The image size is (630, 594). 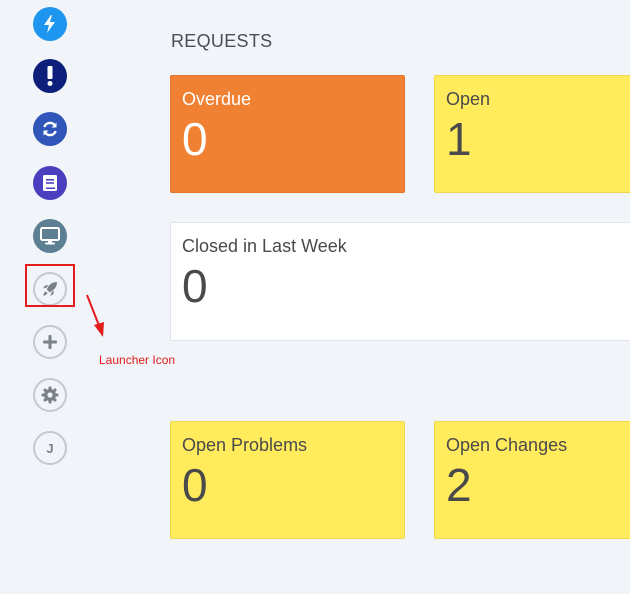 I want to click on page-title: REQUESTS, so click(x=222, y=41).